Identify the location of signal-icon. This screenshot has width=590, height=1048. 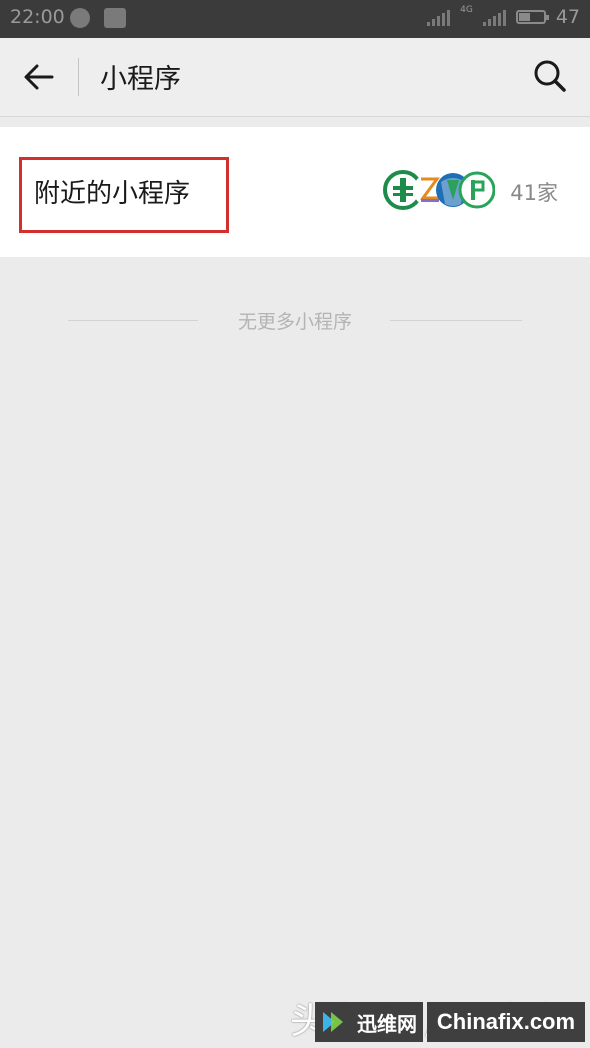
(439, 17).